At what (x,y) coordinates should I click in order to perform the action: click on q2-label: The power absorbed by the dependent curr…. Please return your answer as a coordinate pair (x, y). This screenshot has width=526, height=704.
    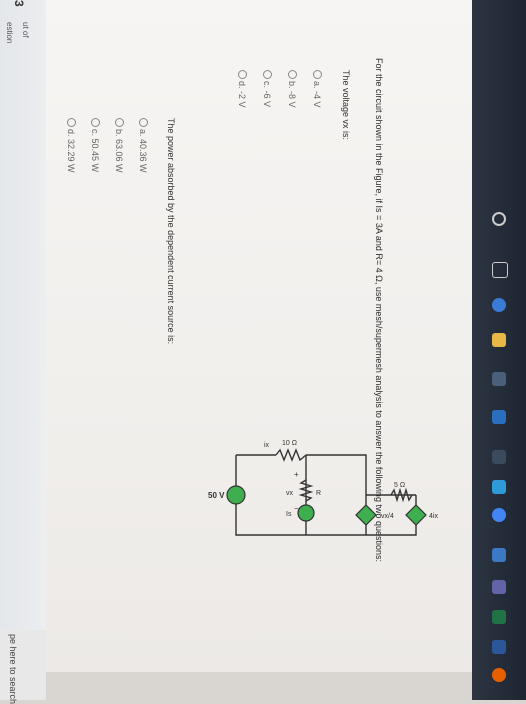
    Looking at the image, I should click on (171, 231).